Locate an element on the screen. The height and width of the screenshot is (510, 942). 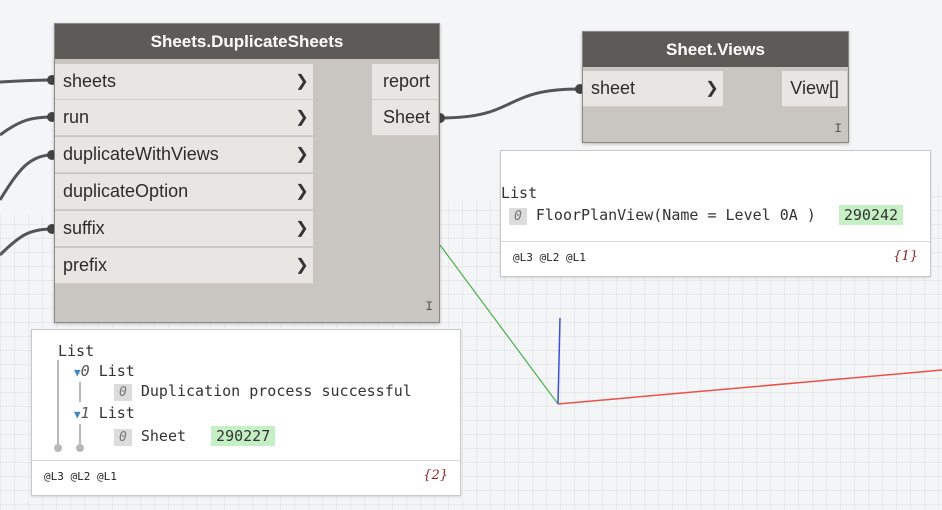
preview-footer: @L3 @L2 @L1 {2} is located at coordinates (246, 477).